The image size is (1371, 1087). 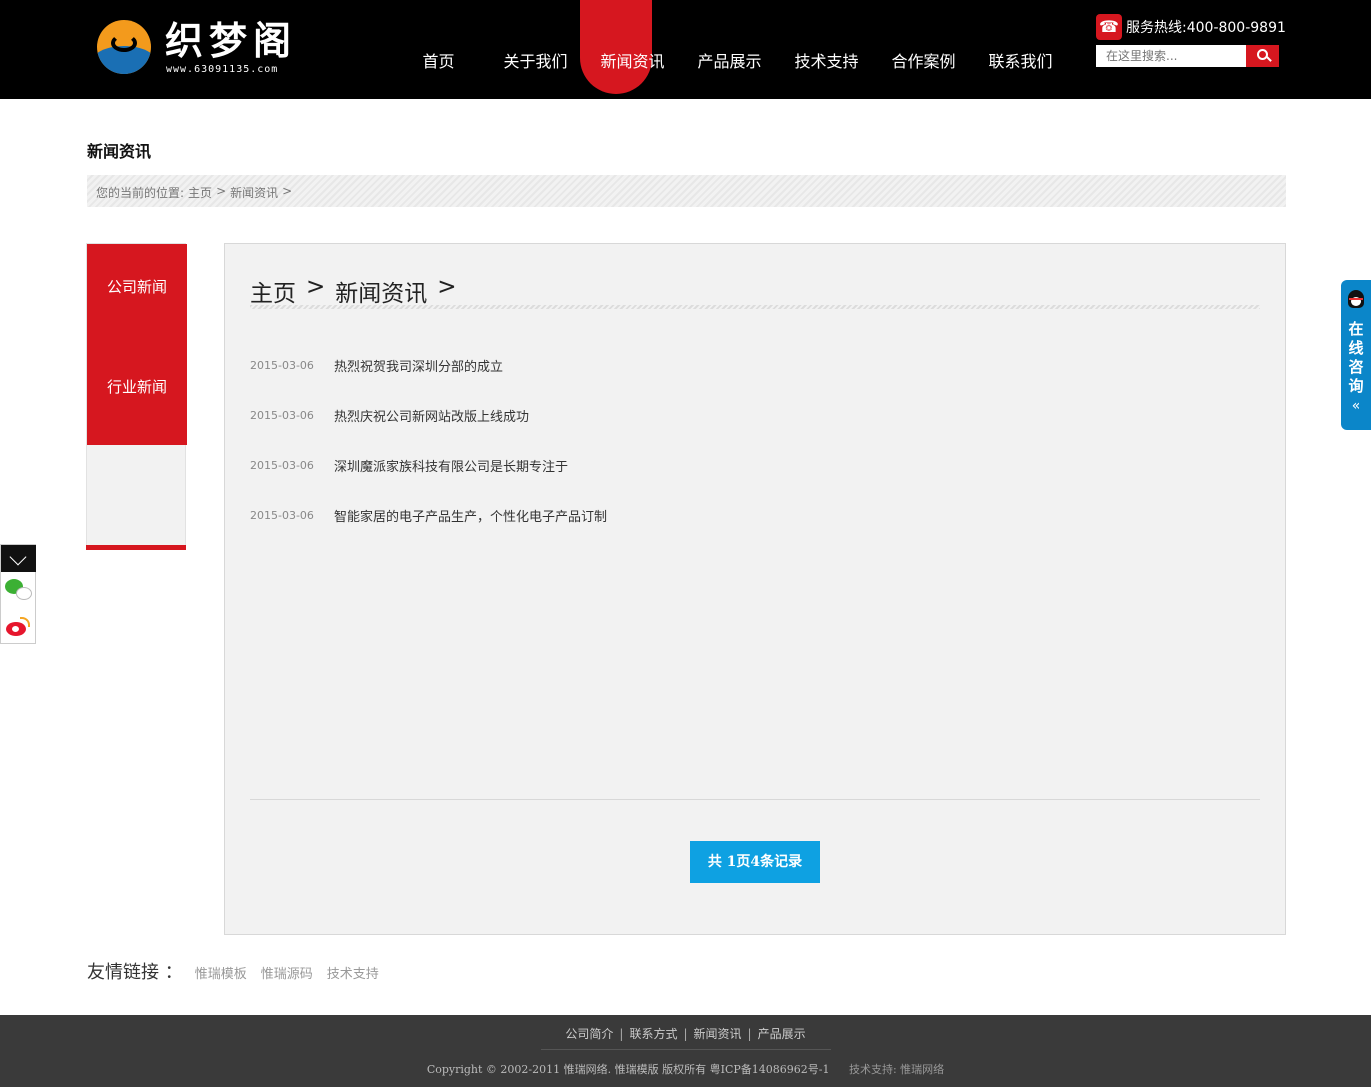 What do you see at coordinates (653, 1034) in the screenshot?
I see `footer-link-contact: 联系方式` at bounding box center [653, 1034].